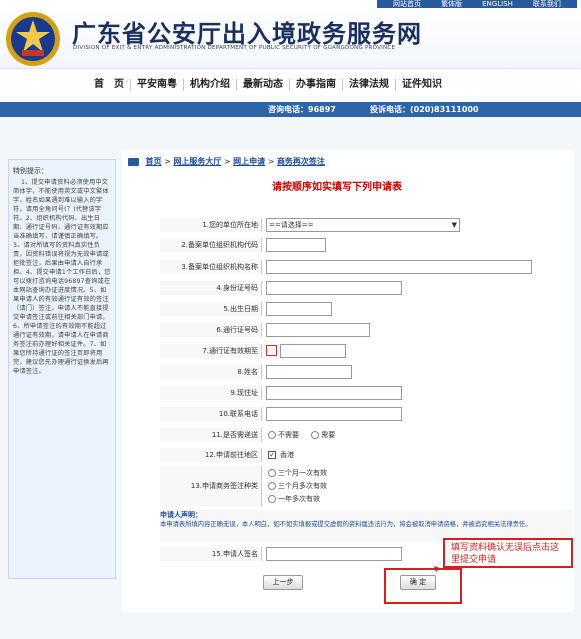 This screenshot has height=639, width=581. What do you see at coordinates (497, 4) in the screenshot?
I see `top-link-english: ENGLISH` at bounding box center [497, 4].